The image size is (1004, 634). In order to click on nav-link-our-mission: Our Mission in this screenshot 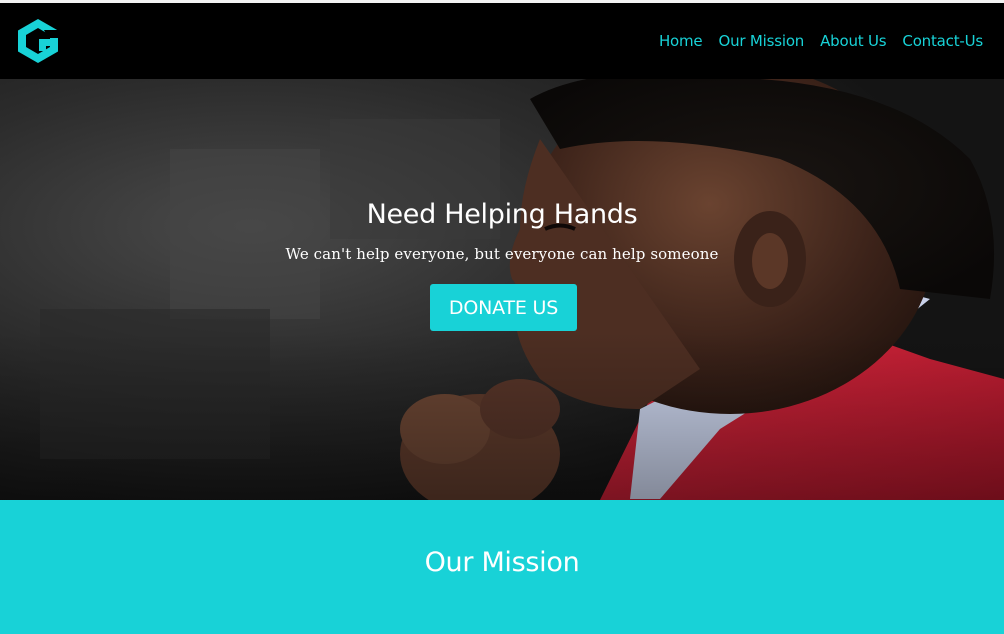, I will do `click(761, 41)`.